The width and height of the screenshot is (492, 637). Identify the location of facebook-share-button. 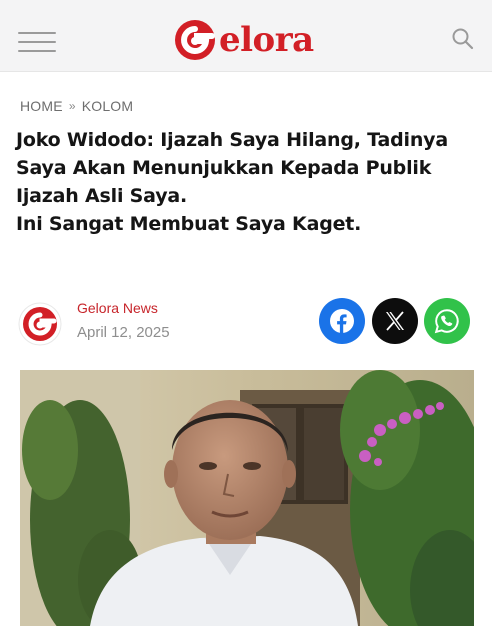
(342, 321).